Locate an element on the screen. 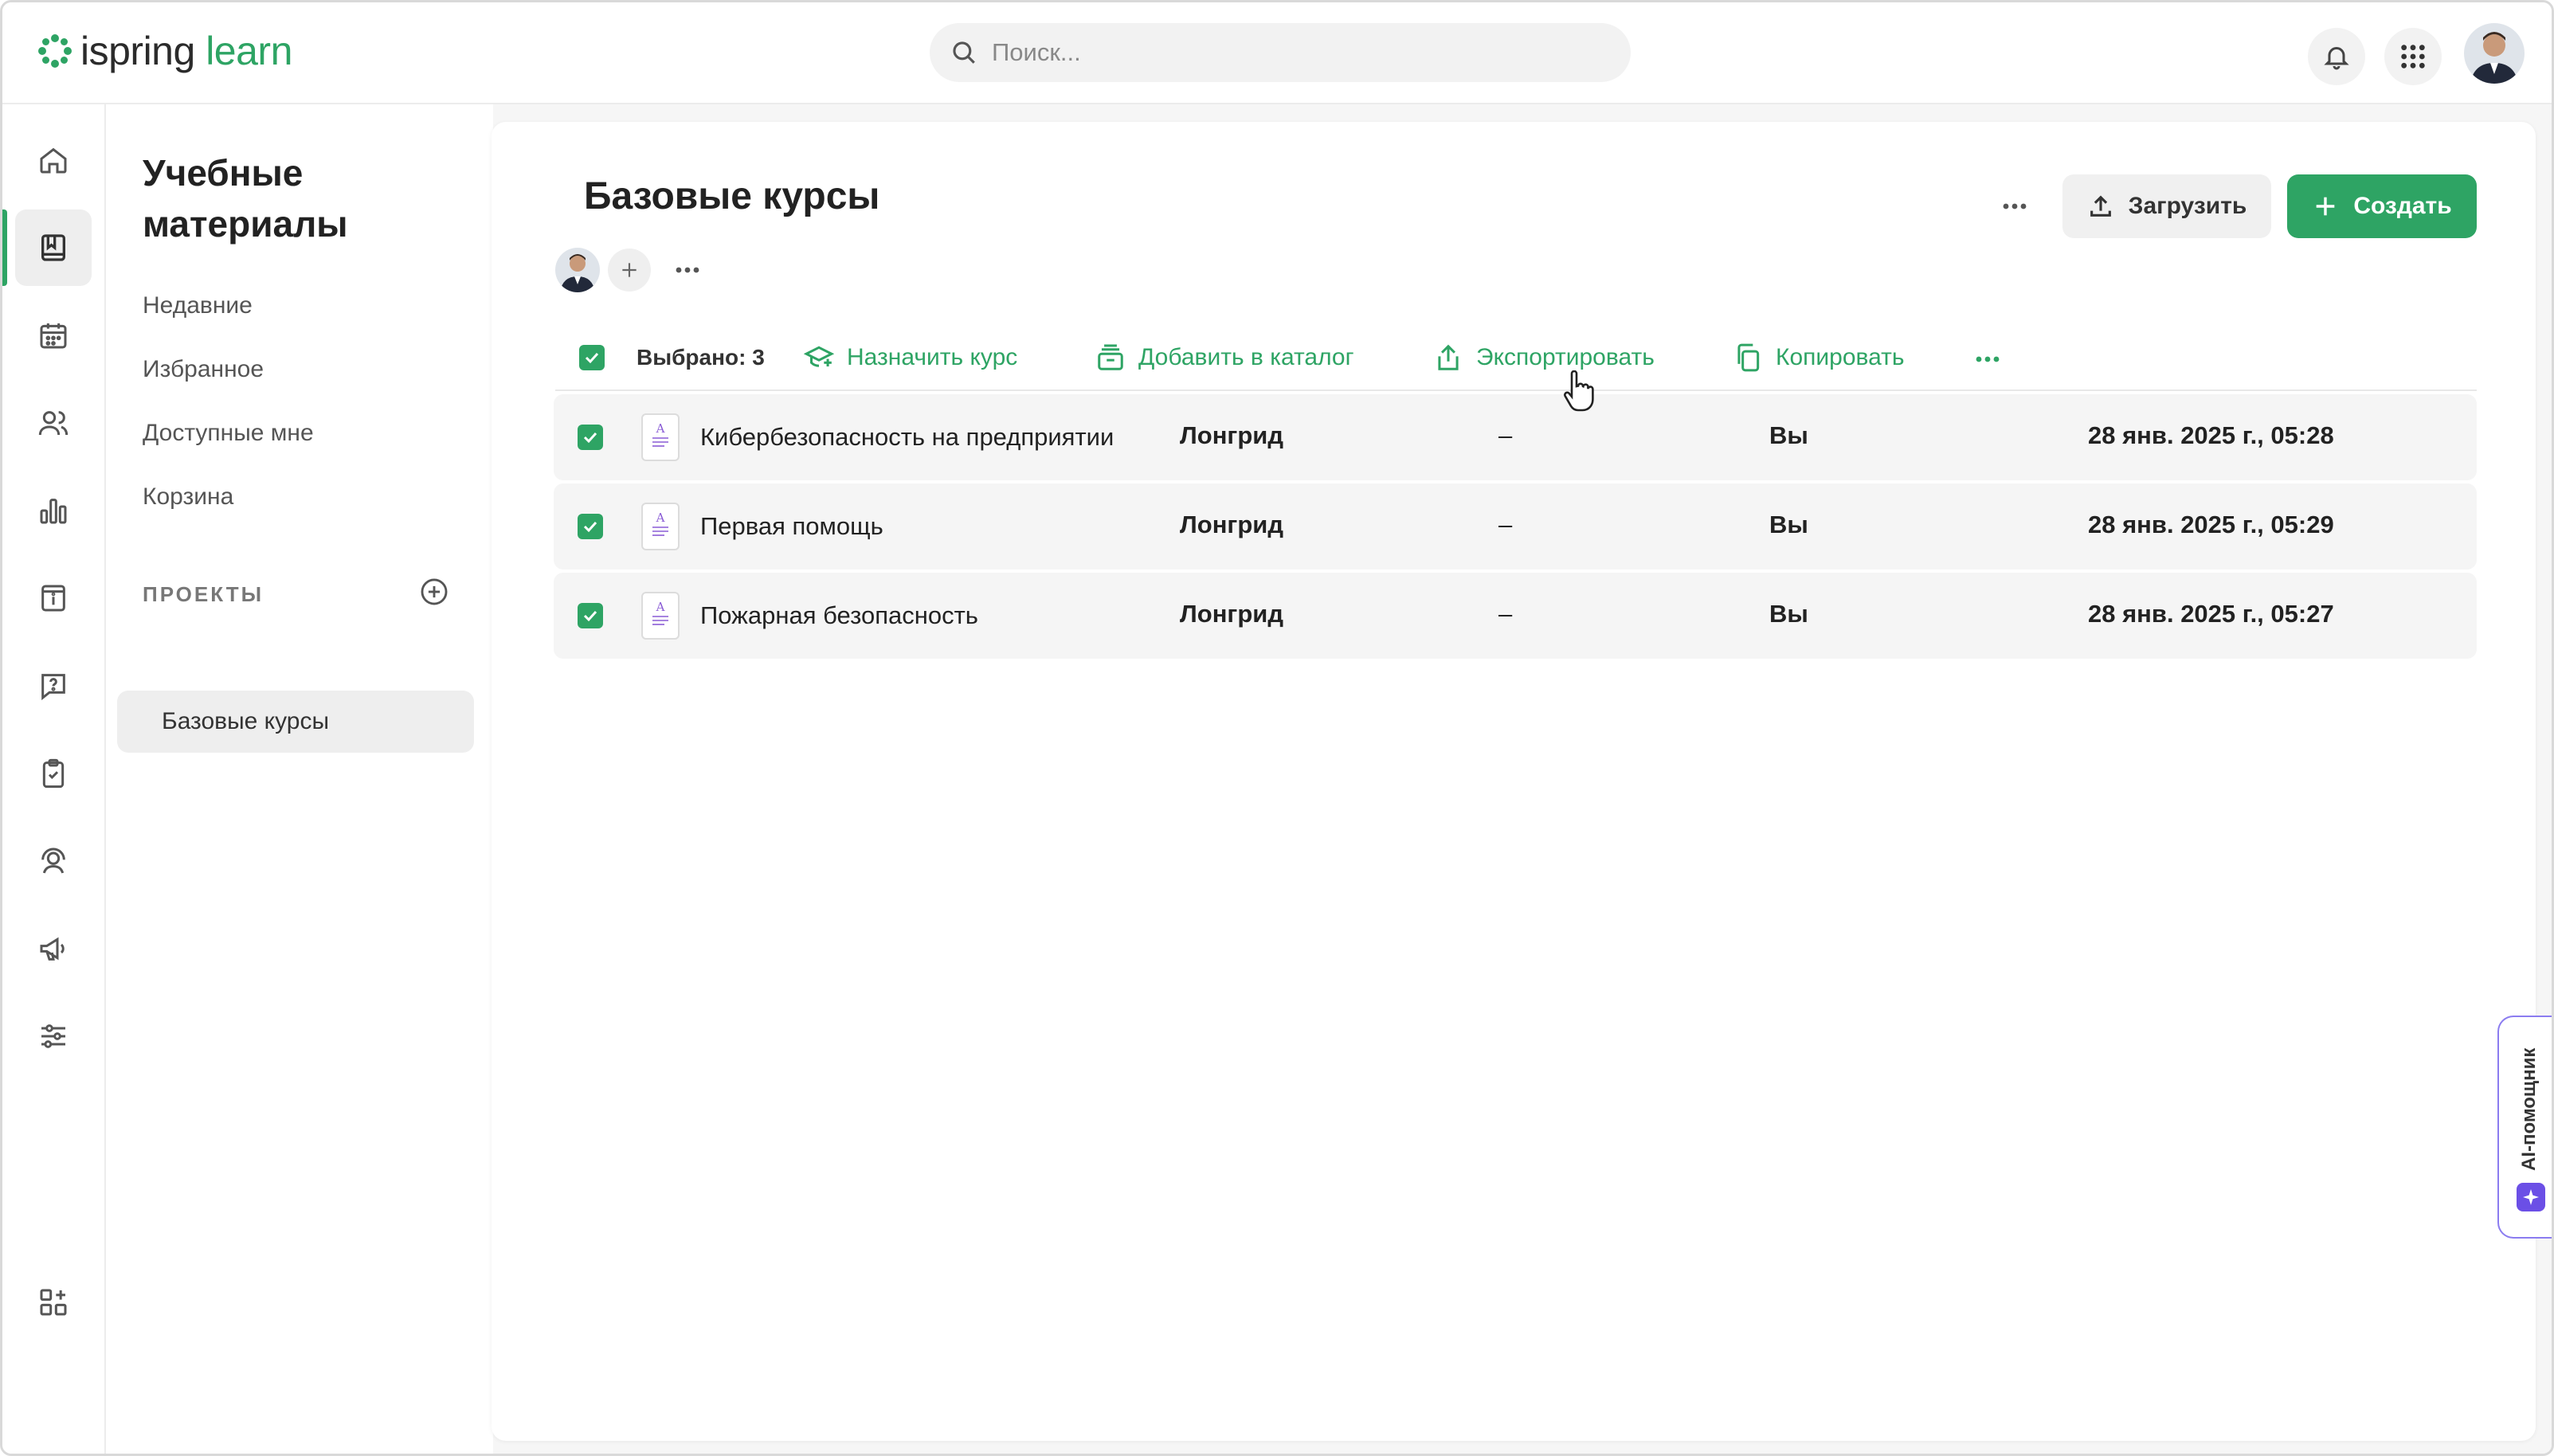 This screenshot has height=1456, width=2554. sparkle-icon is located at coordinates (2531, 1197).